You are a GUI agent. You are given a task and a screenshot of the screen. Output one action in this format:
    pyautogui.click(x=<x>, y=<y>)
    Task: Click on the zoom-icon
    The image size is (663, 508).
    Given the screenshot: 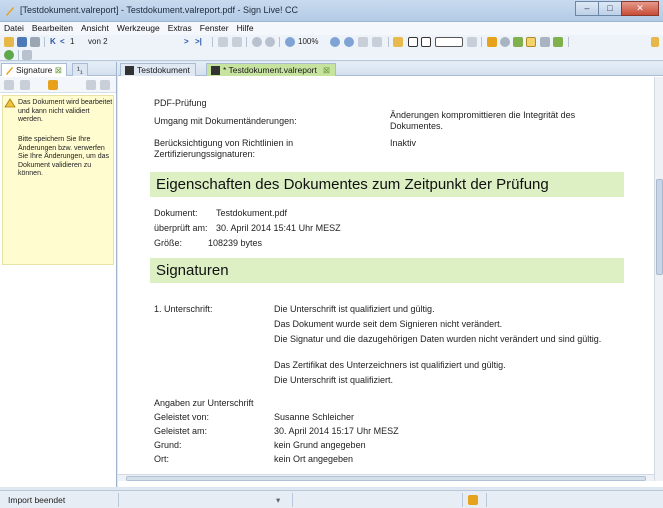 What is the action you would take?
    pyautogui.click(x=290, y=42)
    